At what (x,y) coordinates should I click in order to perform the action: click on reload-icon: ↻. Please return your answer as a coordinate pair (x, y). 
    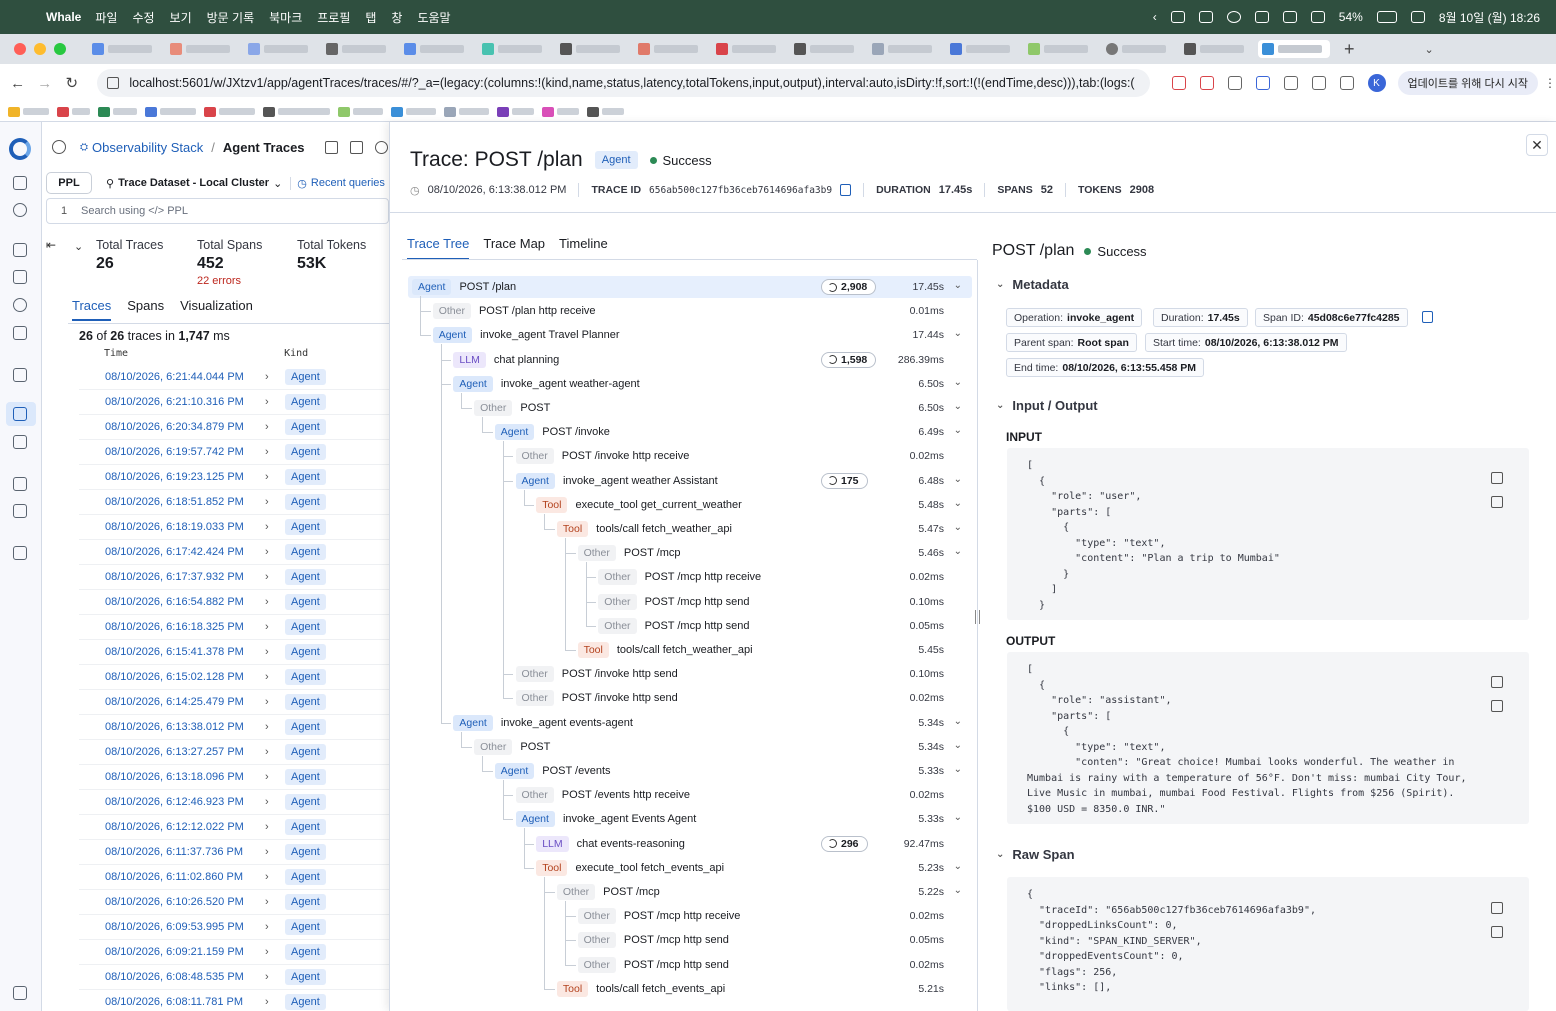
    Looking at the image, I should click on (71, 83).